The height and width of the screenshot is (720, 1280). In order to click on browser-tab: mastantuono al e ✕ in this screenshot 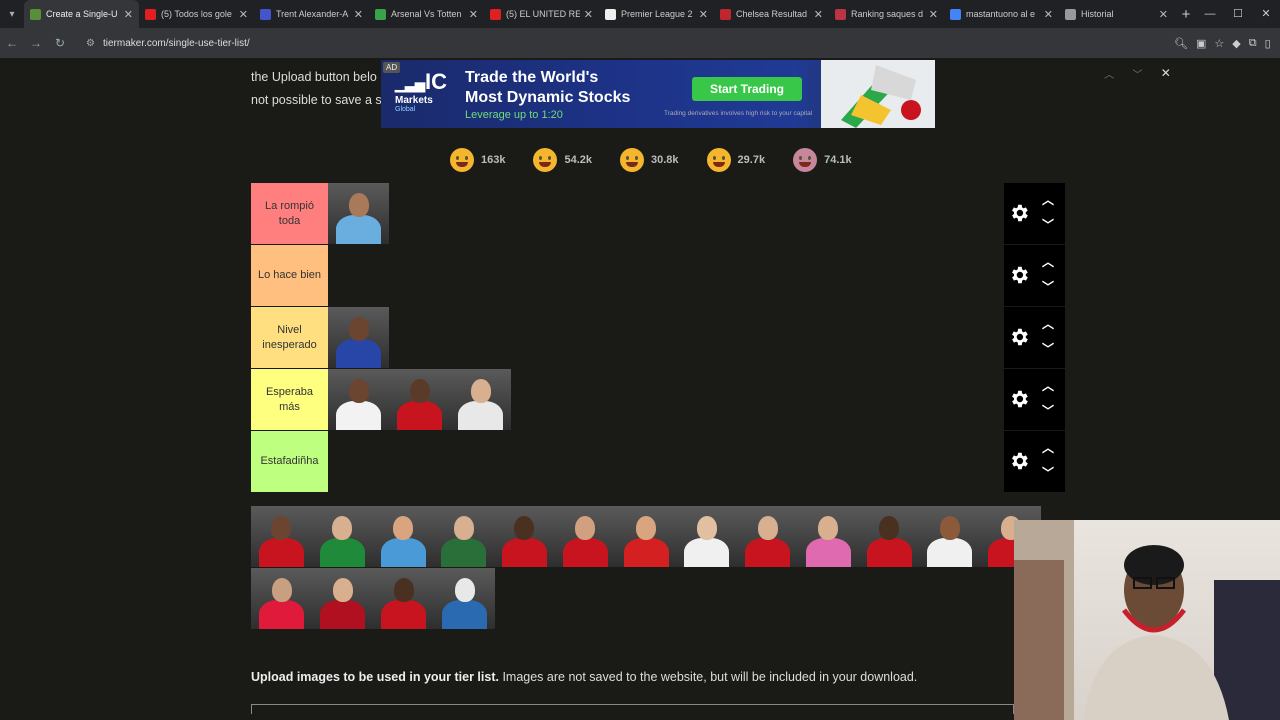, I will do `click(1001, 14)`.